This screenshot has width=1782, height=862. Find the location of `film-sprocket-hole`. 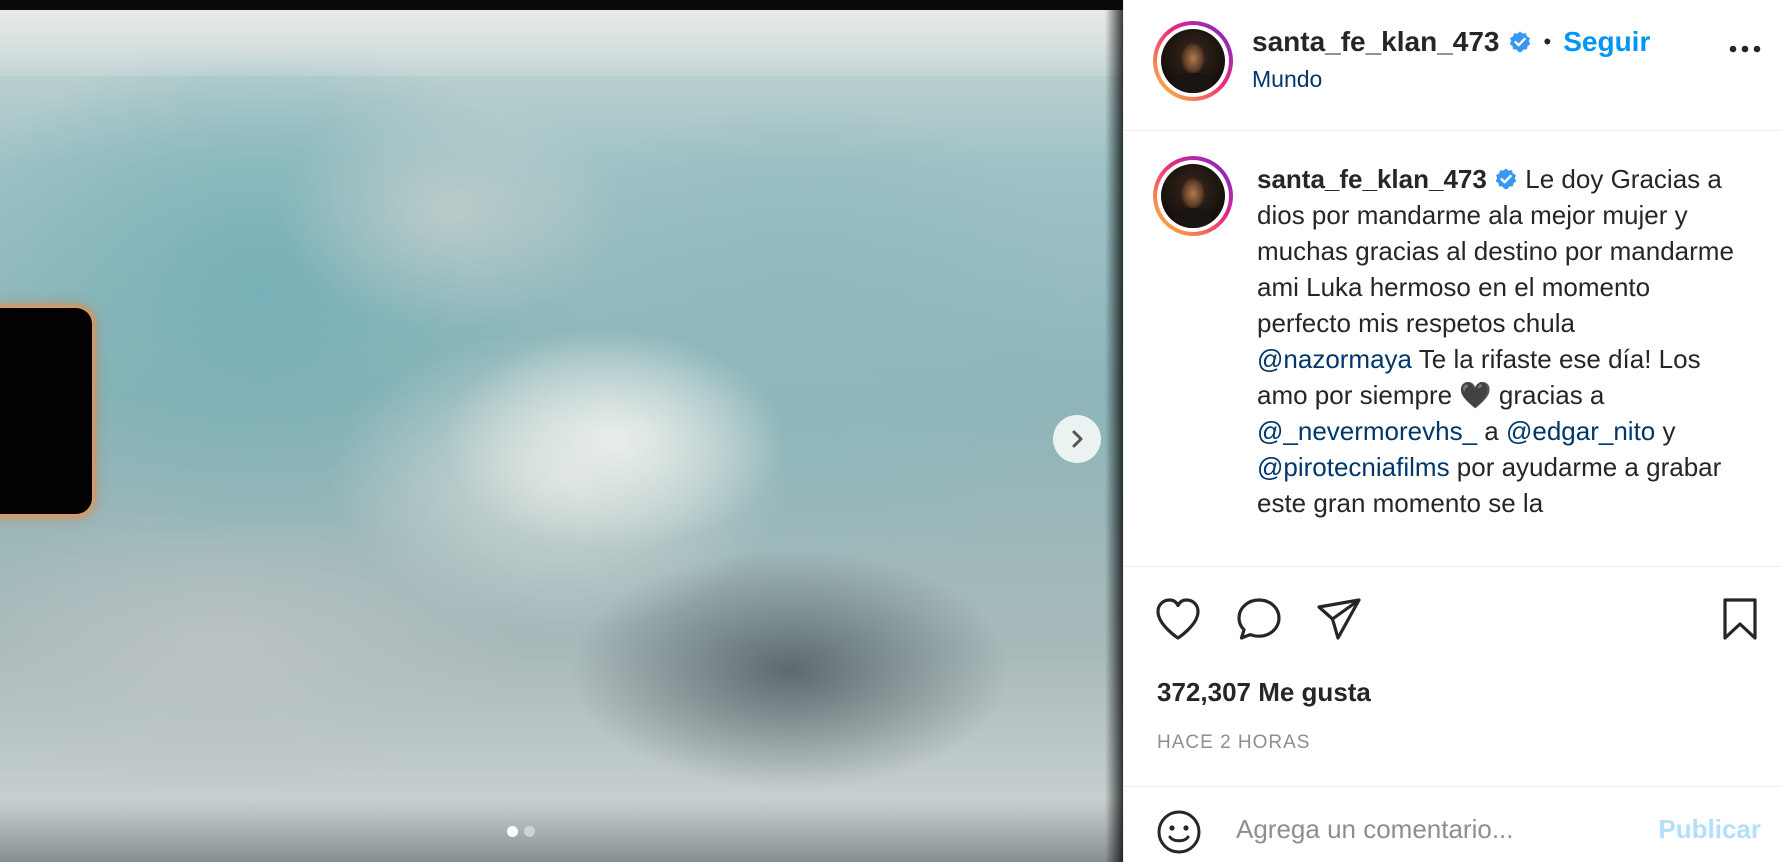

film-sprocket-hole is located at coordinates (46, 411).